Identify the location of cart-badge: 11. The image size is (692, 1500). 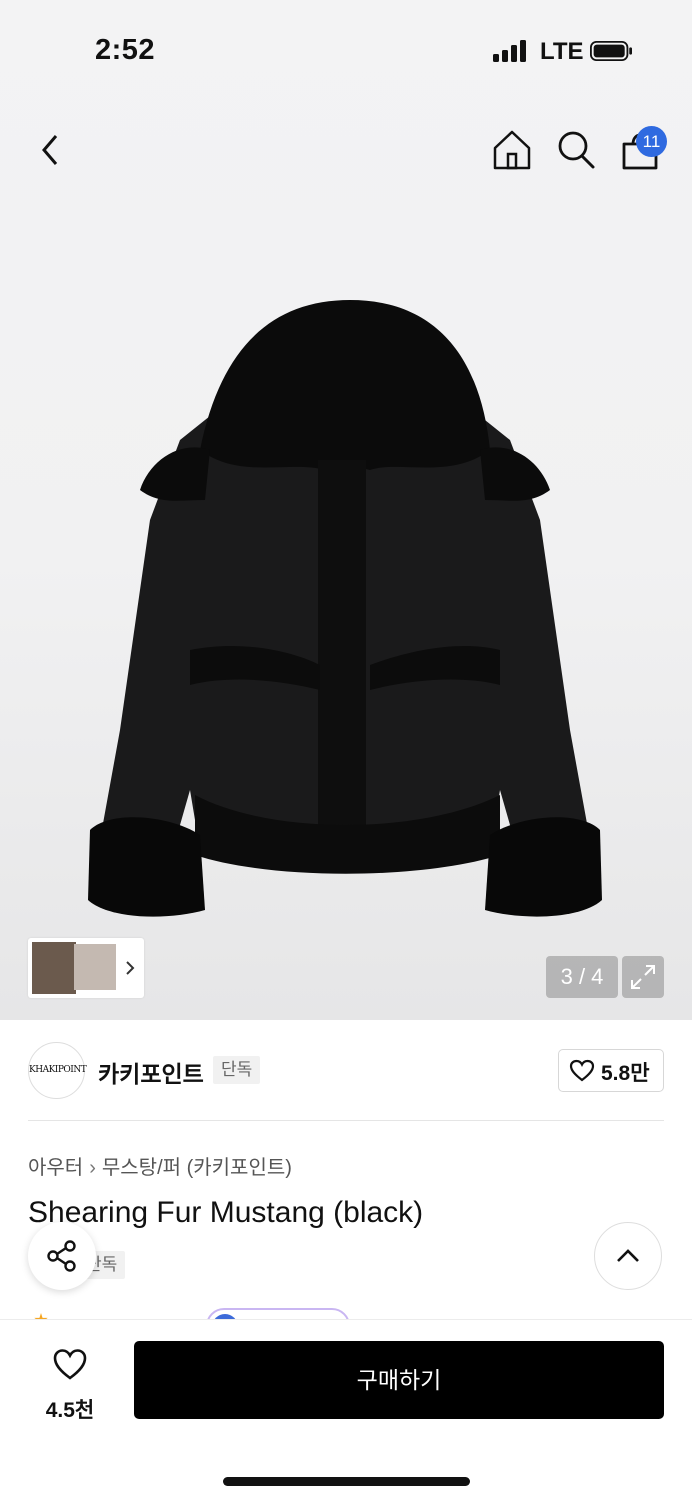
(651, 141).